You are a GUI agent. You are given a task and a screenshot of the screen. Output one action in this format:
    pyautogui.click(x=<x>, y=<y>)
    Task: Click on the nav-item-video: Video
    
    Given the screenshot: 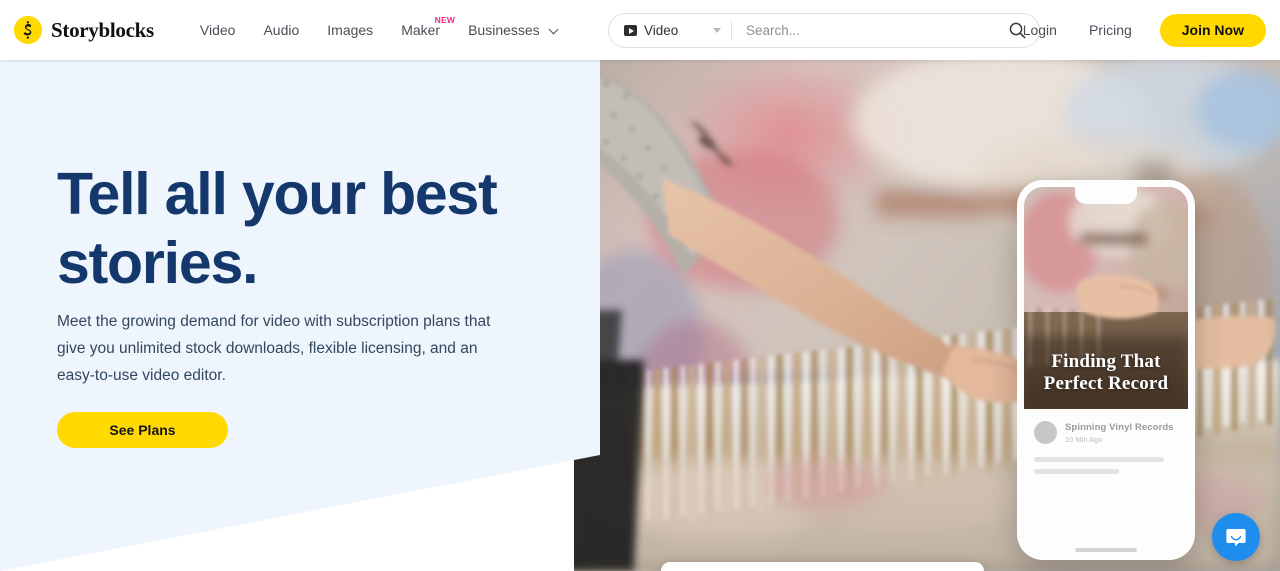 What is the action you would take?
    pyautogui.click(x=218, y=30)
    